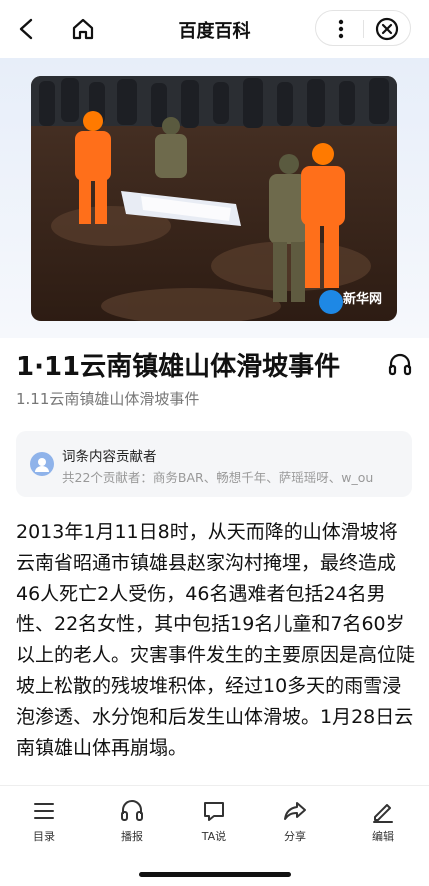 The image size is (429, 886). Describe the element at coordinates (44, 822) in the screenshot. I see `tab-catalog: 目录` at that location.